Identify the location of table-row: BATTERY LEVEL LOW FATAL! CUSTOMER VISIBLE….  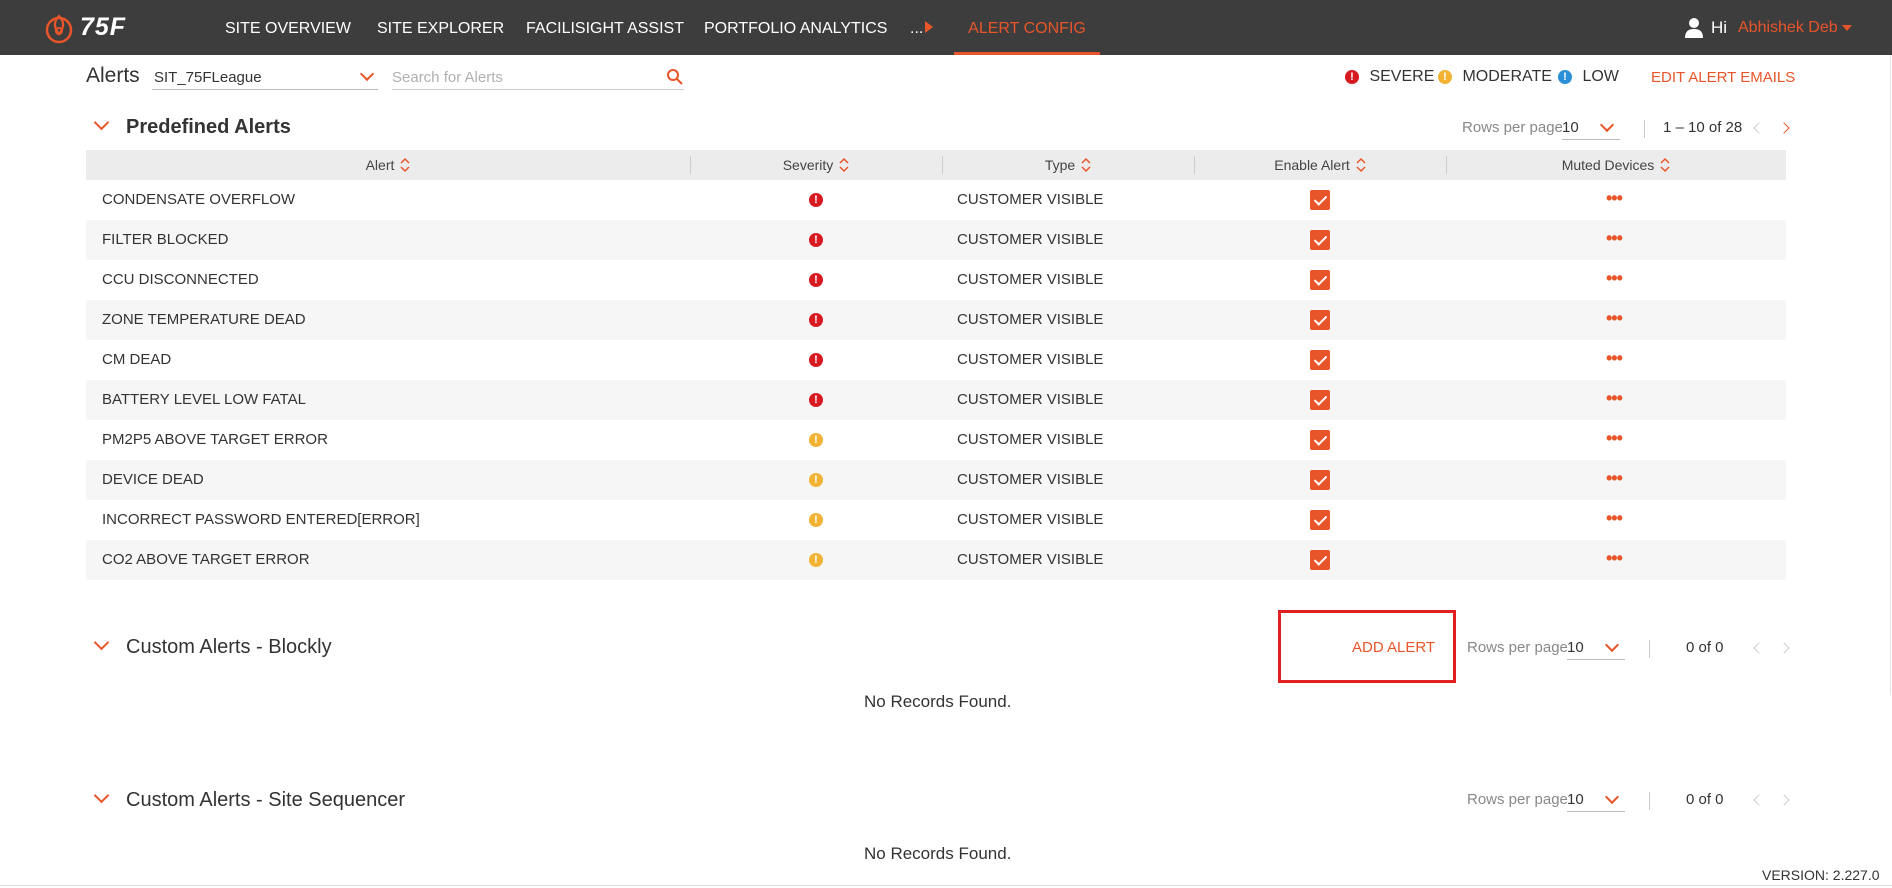
(936, 400).